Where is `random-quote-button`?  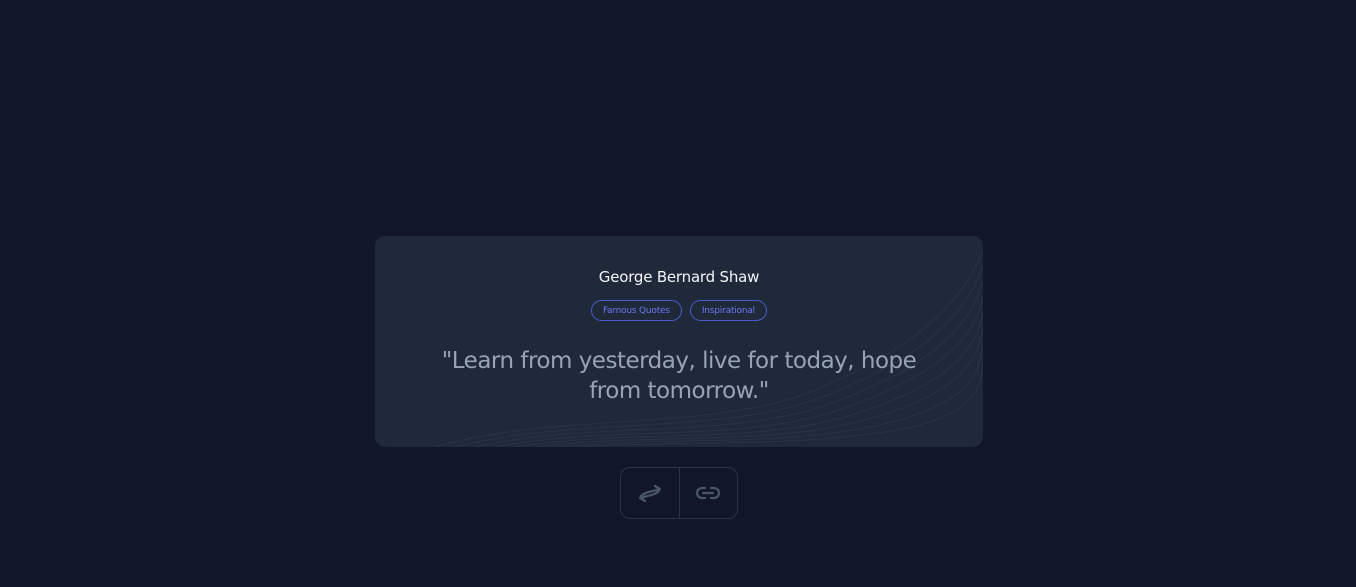 random-quote-button is located at coordinates (650, 493).